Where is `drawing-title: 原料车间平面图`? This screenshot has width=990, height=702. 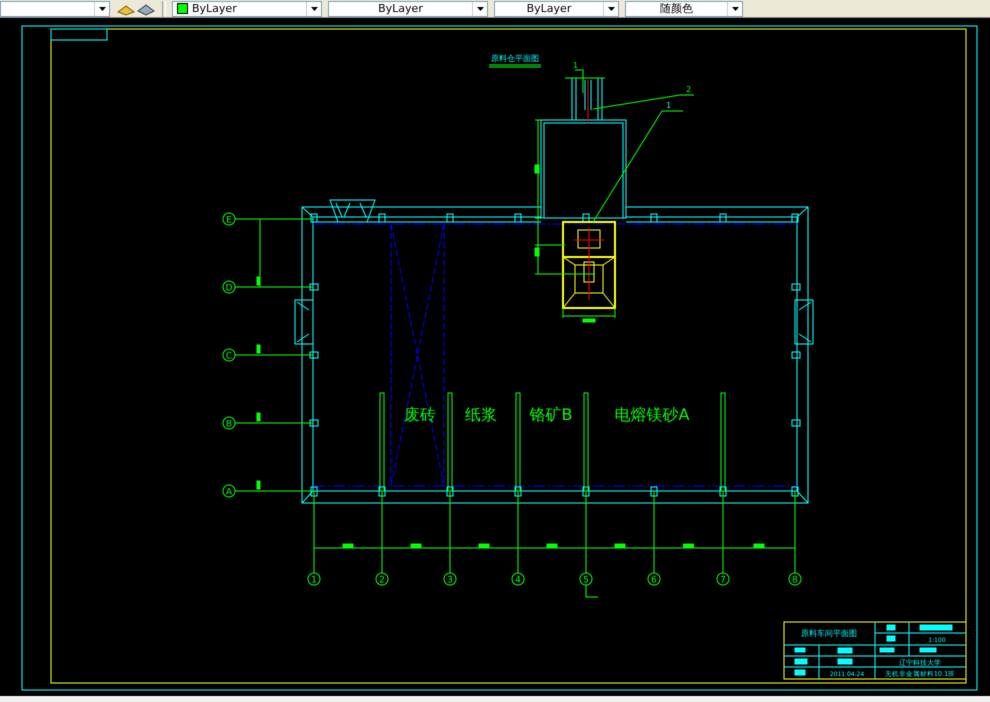 drawing-title: 原料车间平面图 is located at coordinates (829, 633).